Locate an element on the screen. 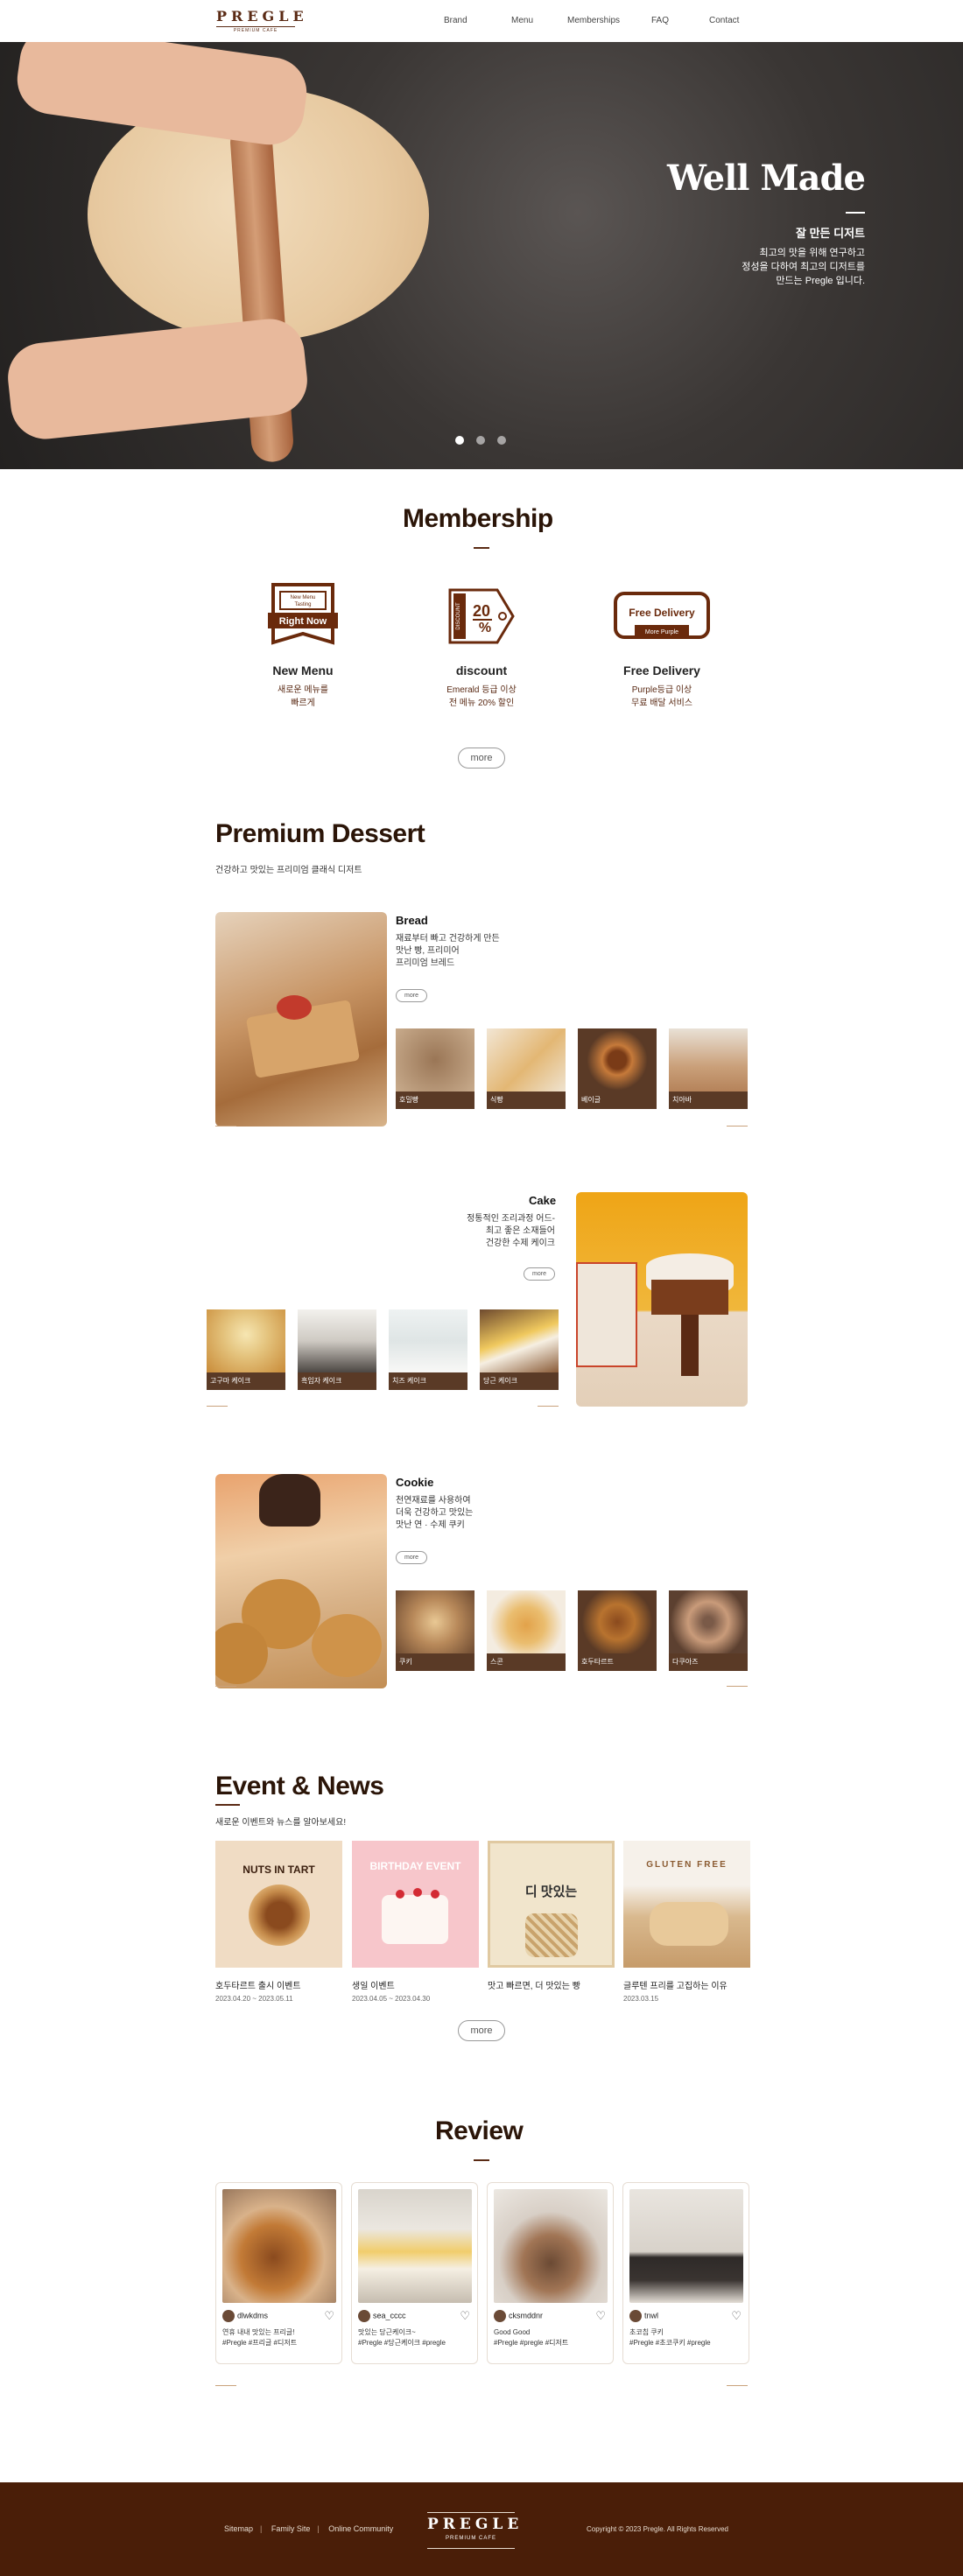 Image resolution: width=963 pixels, height=2576 pixels. event-image-text: 디 맛있는 is located at coordinates (551, 1892).